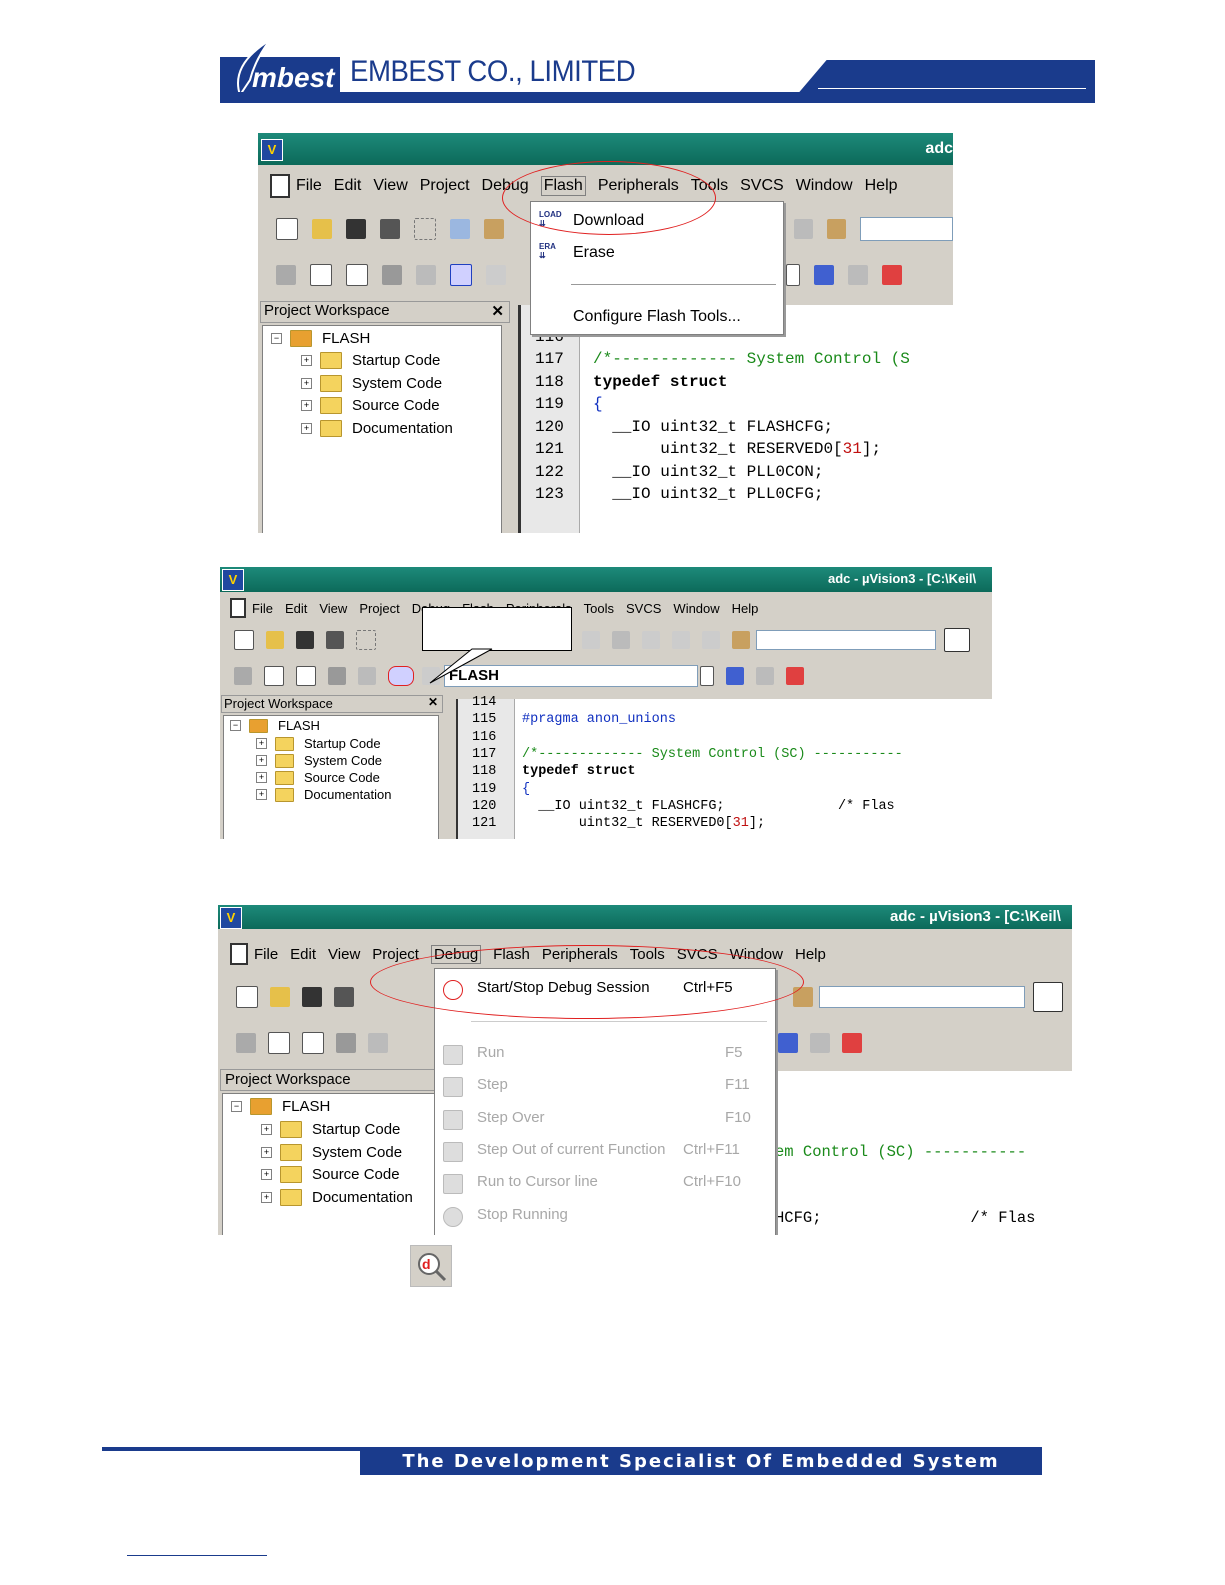 The image size is (1225, 1585). What do you see at coordinates (599, 608) in the screenshot?
I see `menu-tools: Tools` at bounding box center [599, 608].